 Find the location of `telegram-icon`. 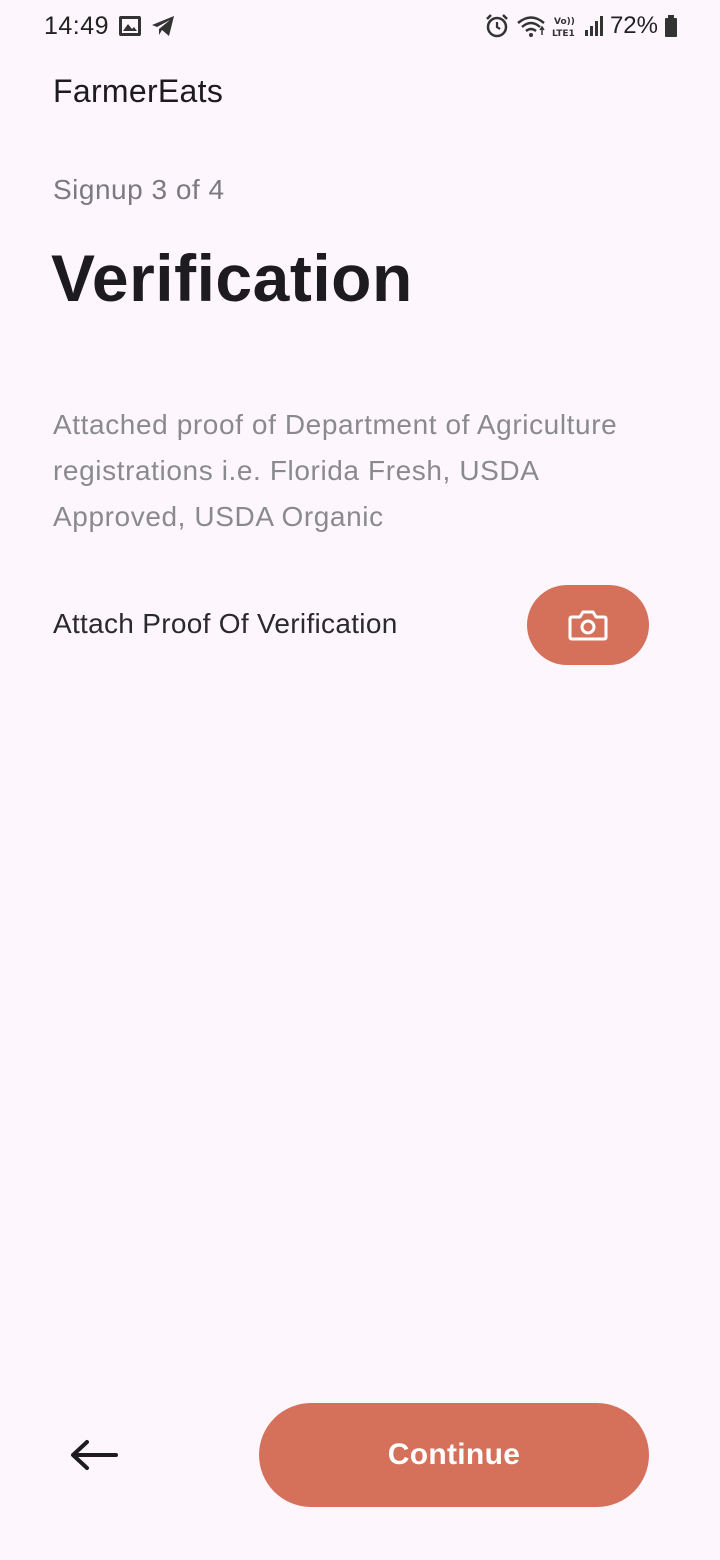

telegram-icon is located at coordinates (163, 26).